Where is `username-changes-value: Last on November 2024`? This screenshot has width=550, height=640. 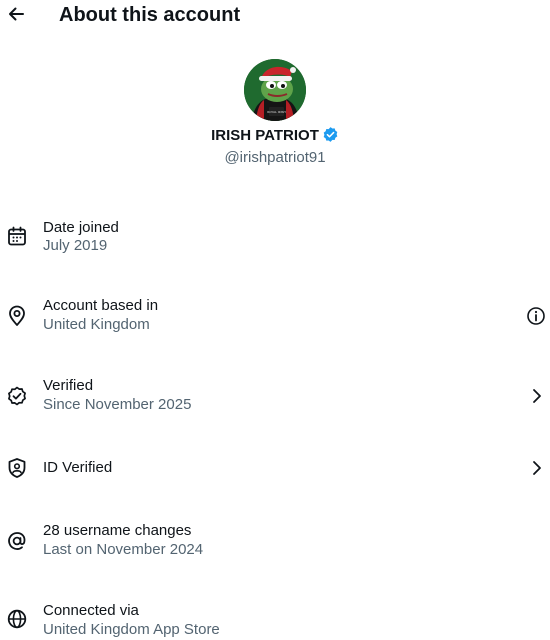
username-changes-value: Last on November 2024 is located at coordinates (123, 549).